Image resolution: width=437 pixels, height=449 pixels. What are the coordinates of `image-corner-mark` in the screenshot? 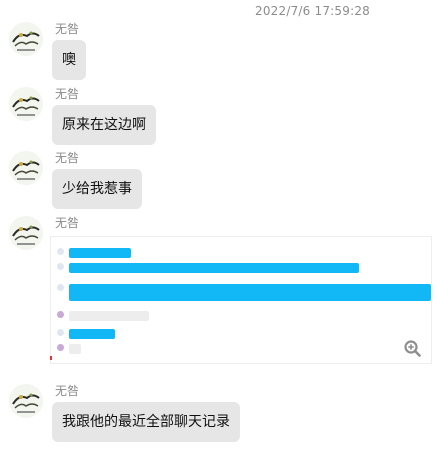 It's located at (51, 358).